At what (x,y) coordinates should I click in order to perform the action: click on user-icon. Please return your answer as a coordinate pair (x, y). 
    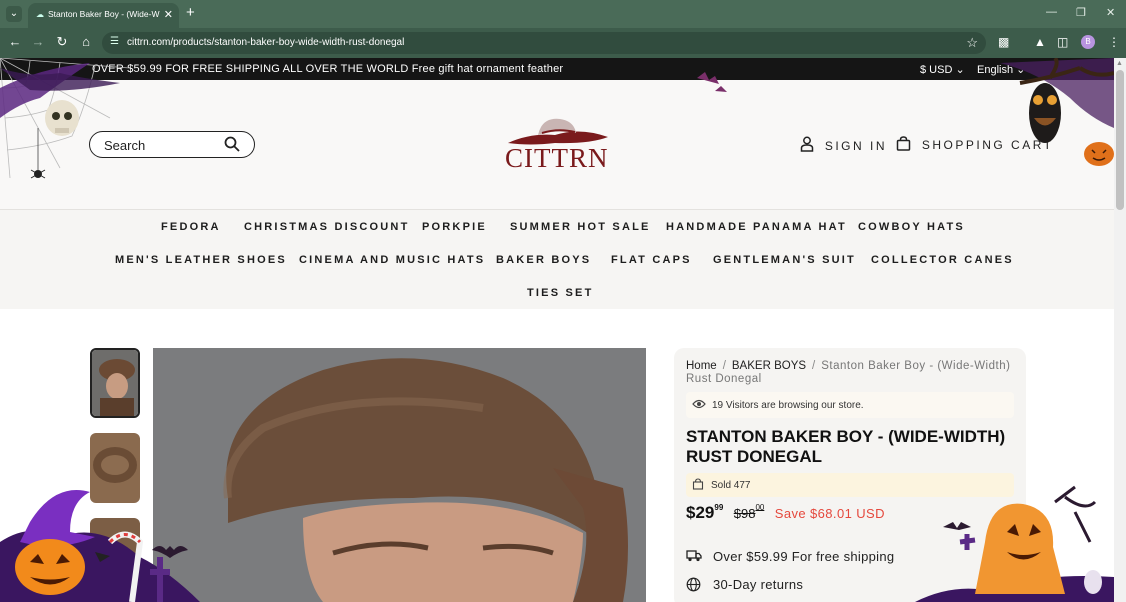
    Looking at the image, I should click on (810, 145).